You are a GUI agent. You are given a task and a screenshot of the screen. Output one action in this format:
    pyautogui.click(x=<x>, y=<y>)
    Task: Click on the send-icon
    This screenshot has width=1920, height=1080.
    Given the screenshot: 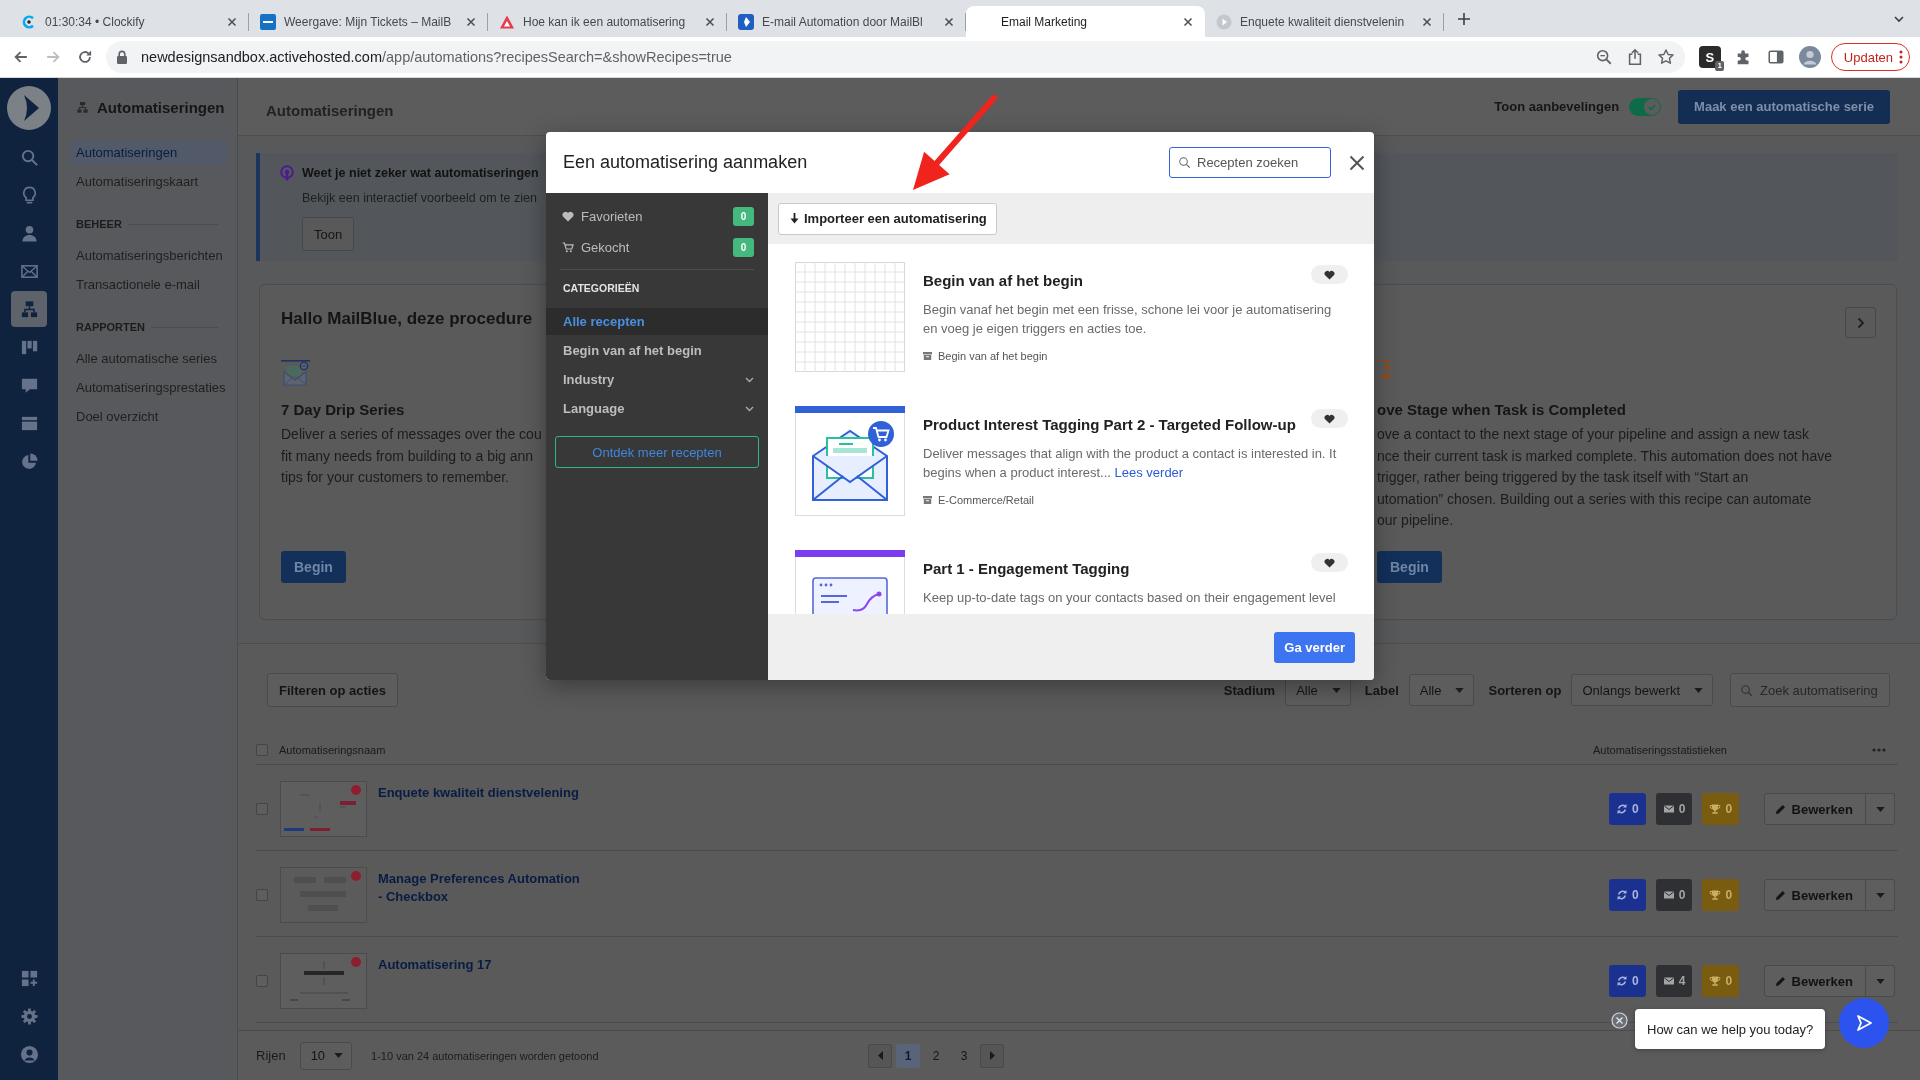 What is the action you would take?
    pyautogui.click(x=1864, y=1023)
    